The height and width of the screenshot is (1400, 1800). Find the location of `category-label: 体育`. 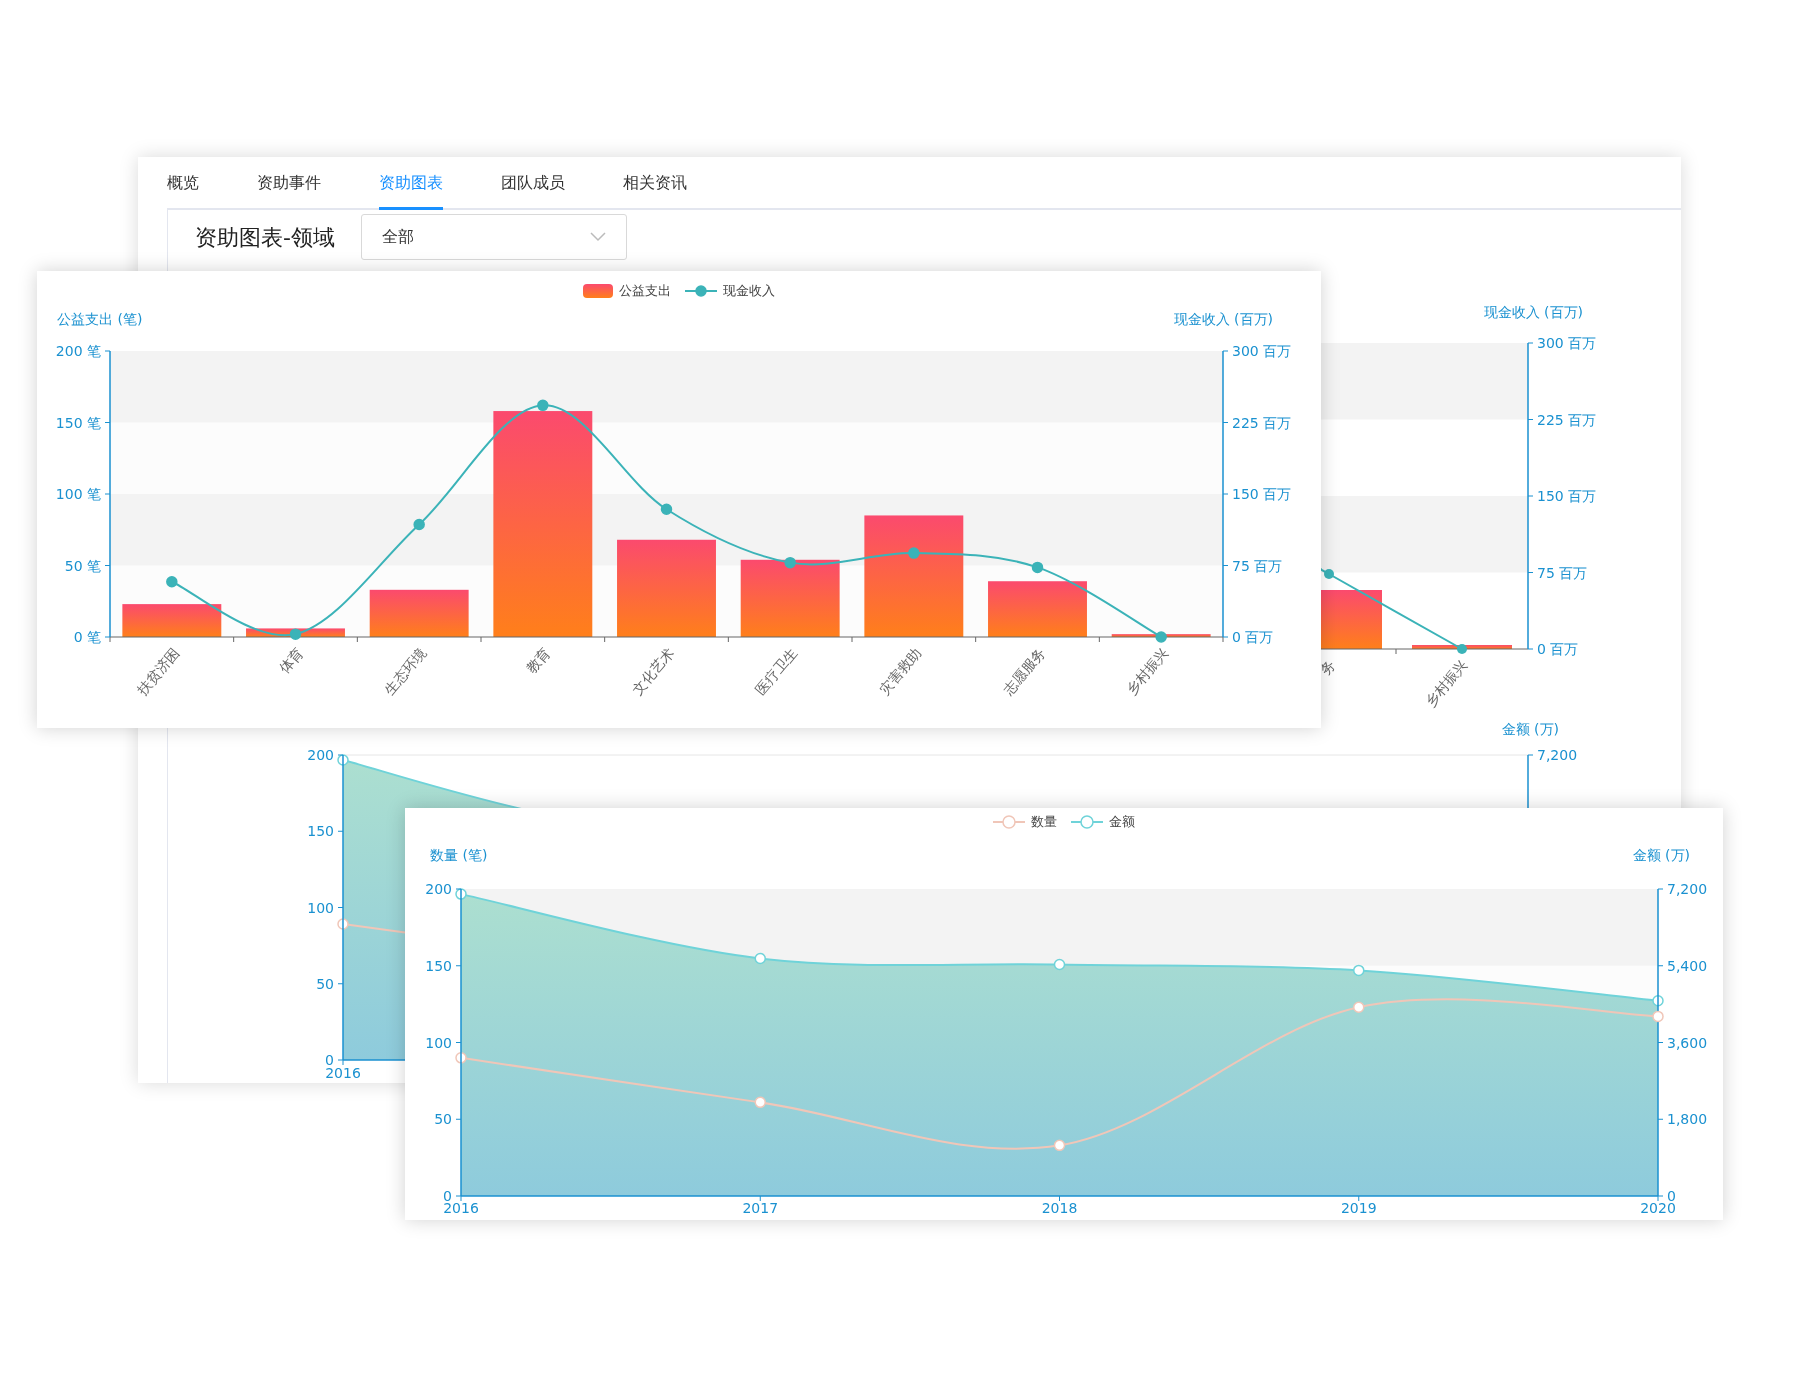

category-label: 体育 is located at coordinates (290, 660).